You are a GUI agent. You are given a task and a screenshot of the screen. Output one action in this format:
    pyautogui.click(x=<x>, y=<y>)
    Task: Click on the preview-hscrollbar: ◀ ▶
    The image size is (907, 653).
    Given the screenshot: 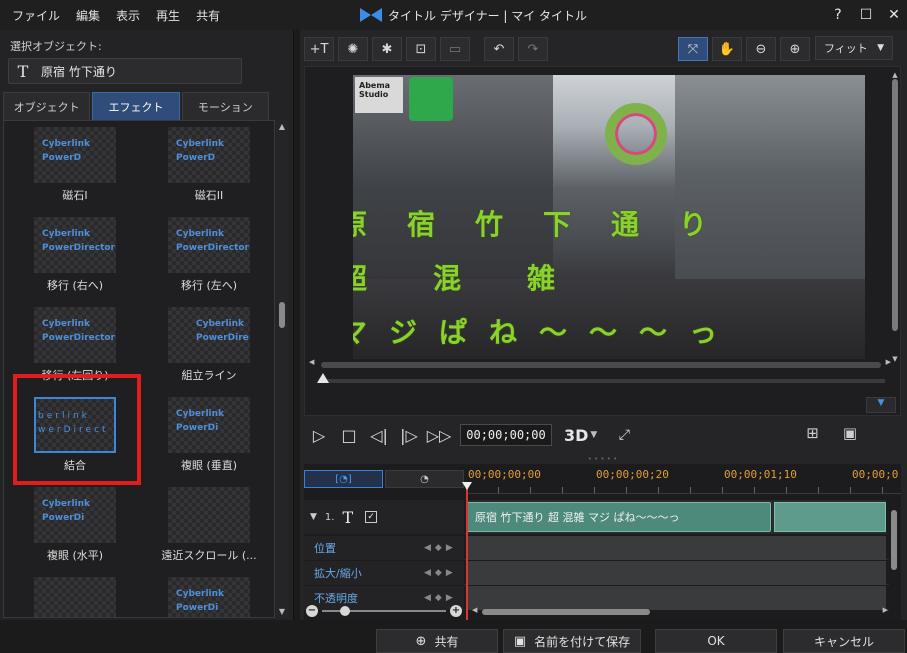 What is the action you would take?
    pyautogui.click(x=600, y=364)
    